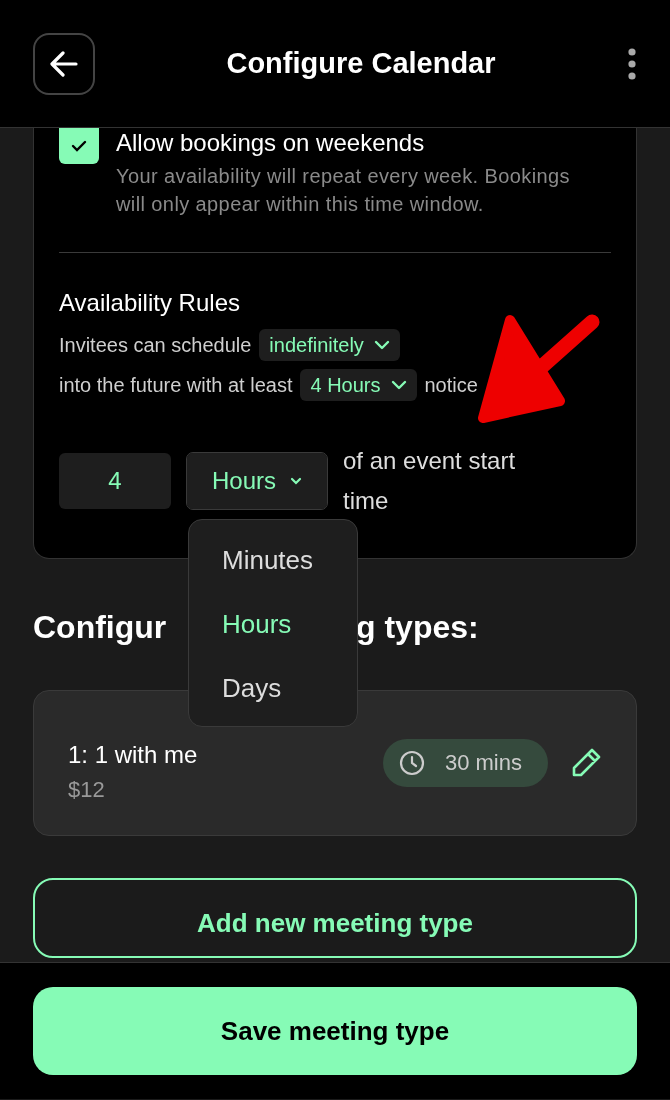  I want to click on screen-title: Configure Calendar, so click(361, 63).